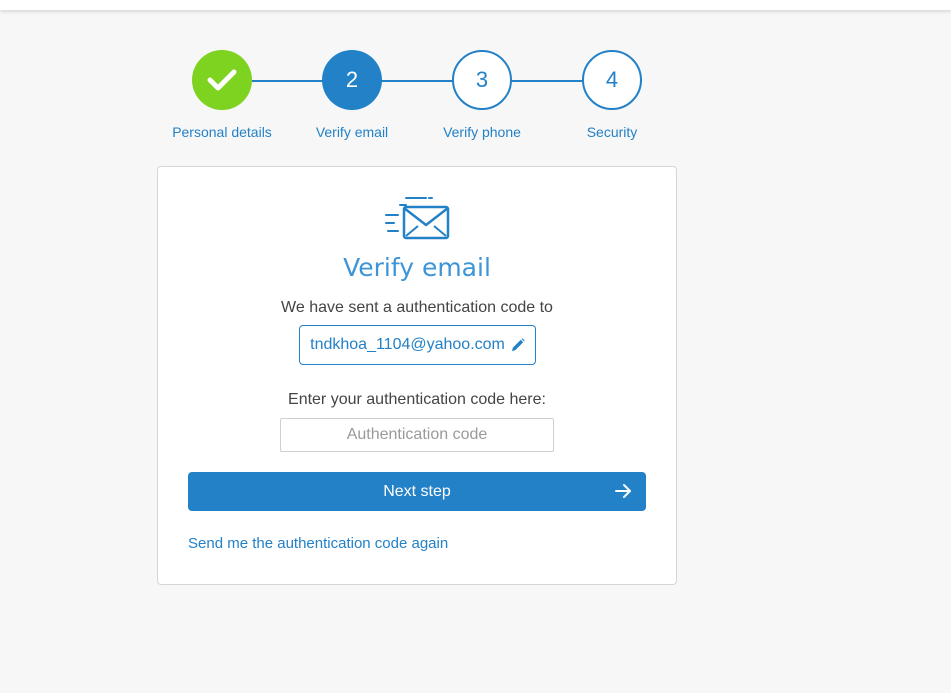  What do you see at coordinates (417, 435) in the screenshot?
I see `authentication-code-input` at bounding box center [417, 435].